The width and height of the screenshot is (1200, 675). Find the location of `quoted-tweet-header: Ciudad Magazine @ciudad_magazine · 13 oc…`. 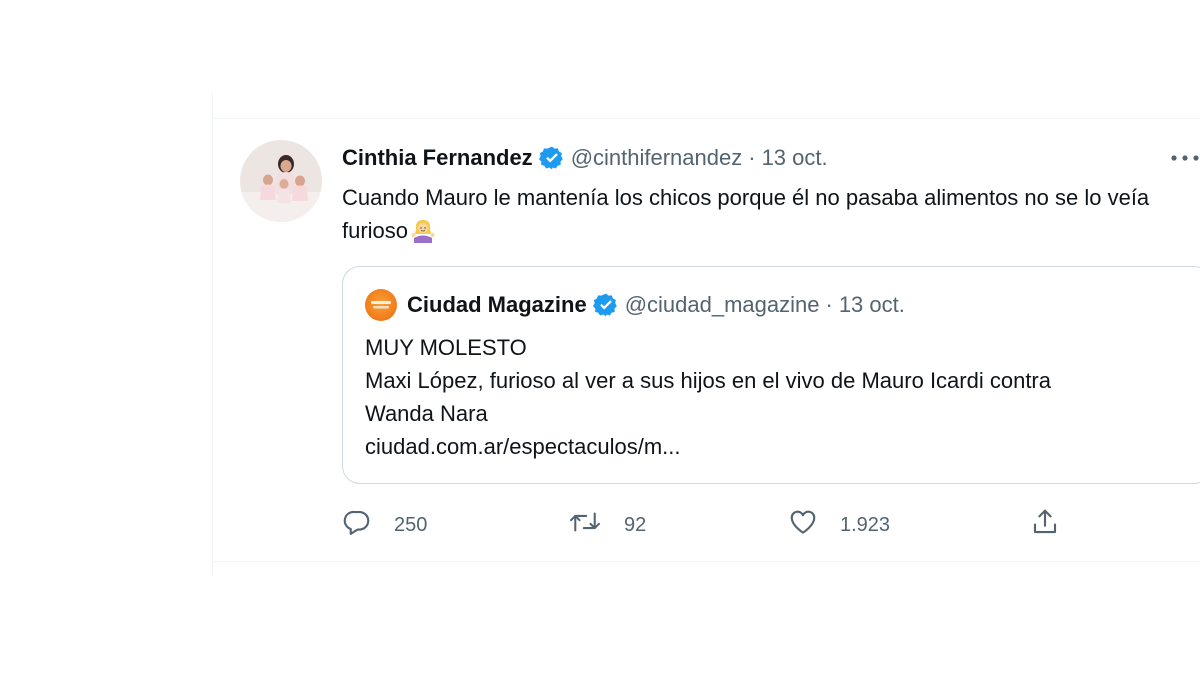

quoted-tweet-header: Ciudad Magazine @ciudad_magazine · 13 oc… is located at coordinates (635, 305).